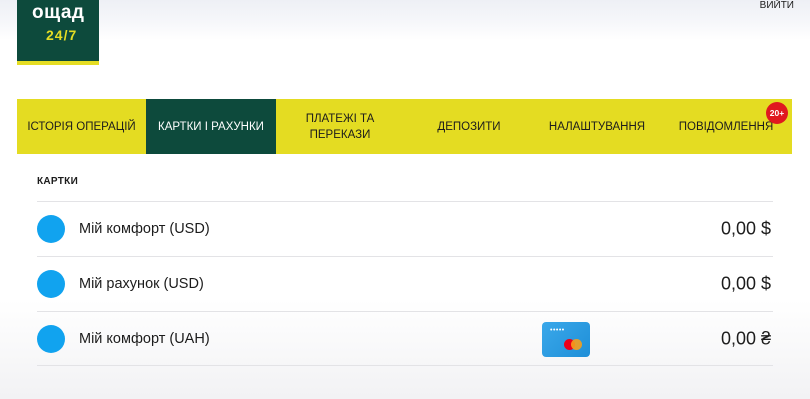 The image size is (810, 399). I want to click on logout-link: ВИЙТИ, so click(777, 5).